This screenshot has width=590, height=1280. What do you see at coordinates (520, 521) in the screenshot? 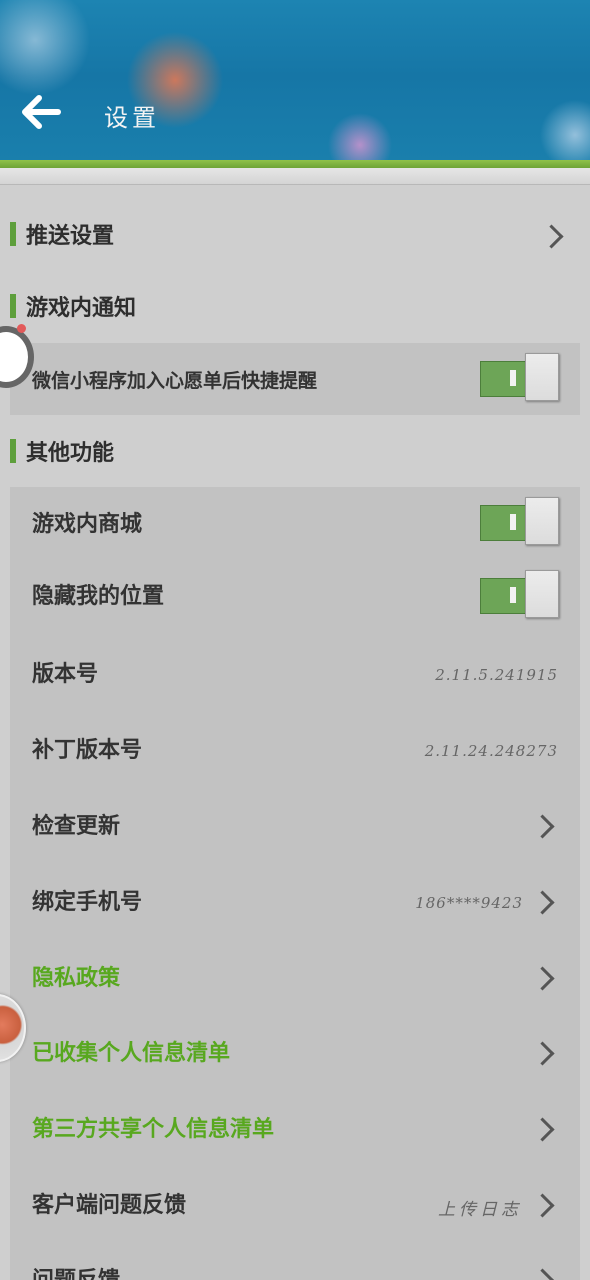
I see `in-game-store-toggle` at bounding box center [520, 521].